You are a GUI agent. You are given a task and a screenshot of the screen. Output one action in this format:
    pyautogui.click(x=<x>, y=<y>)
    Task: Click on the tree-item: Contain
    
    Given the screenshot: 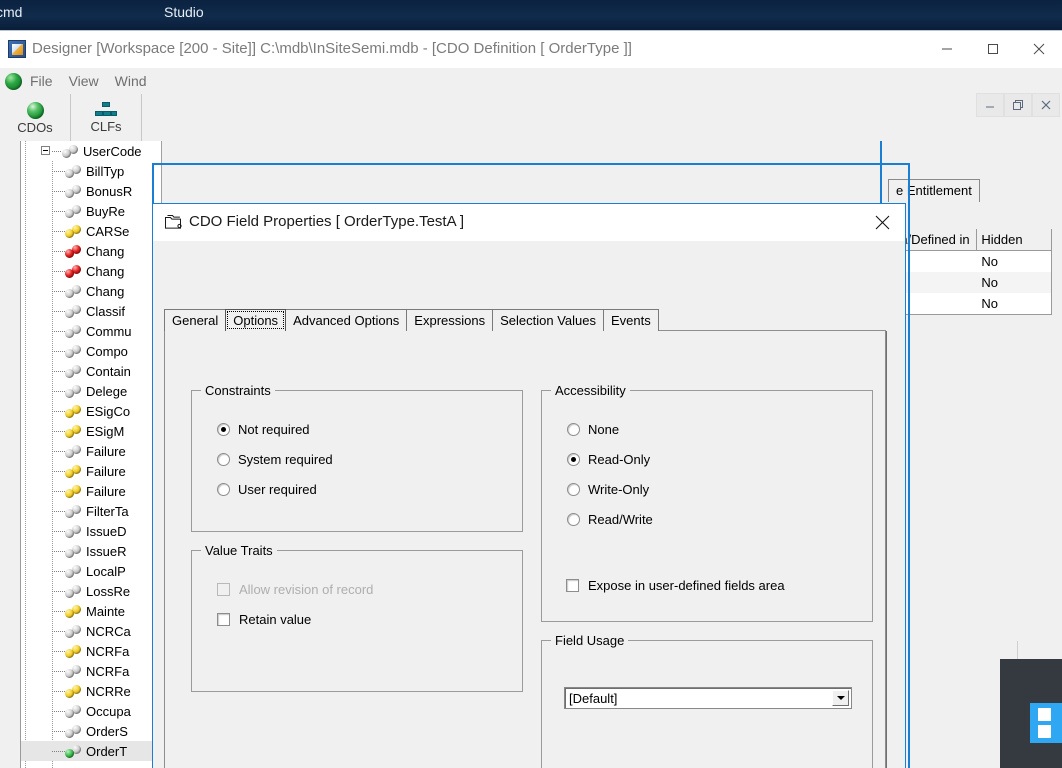 What is the action you would take?
    pyautogui.click(x=91, y=371)
    